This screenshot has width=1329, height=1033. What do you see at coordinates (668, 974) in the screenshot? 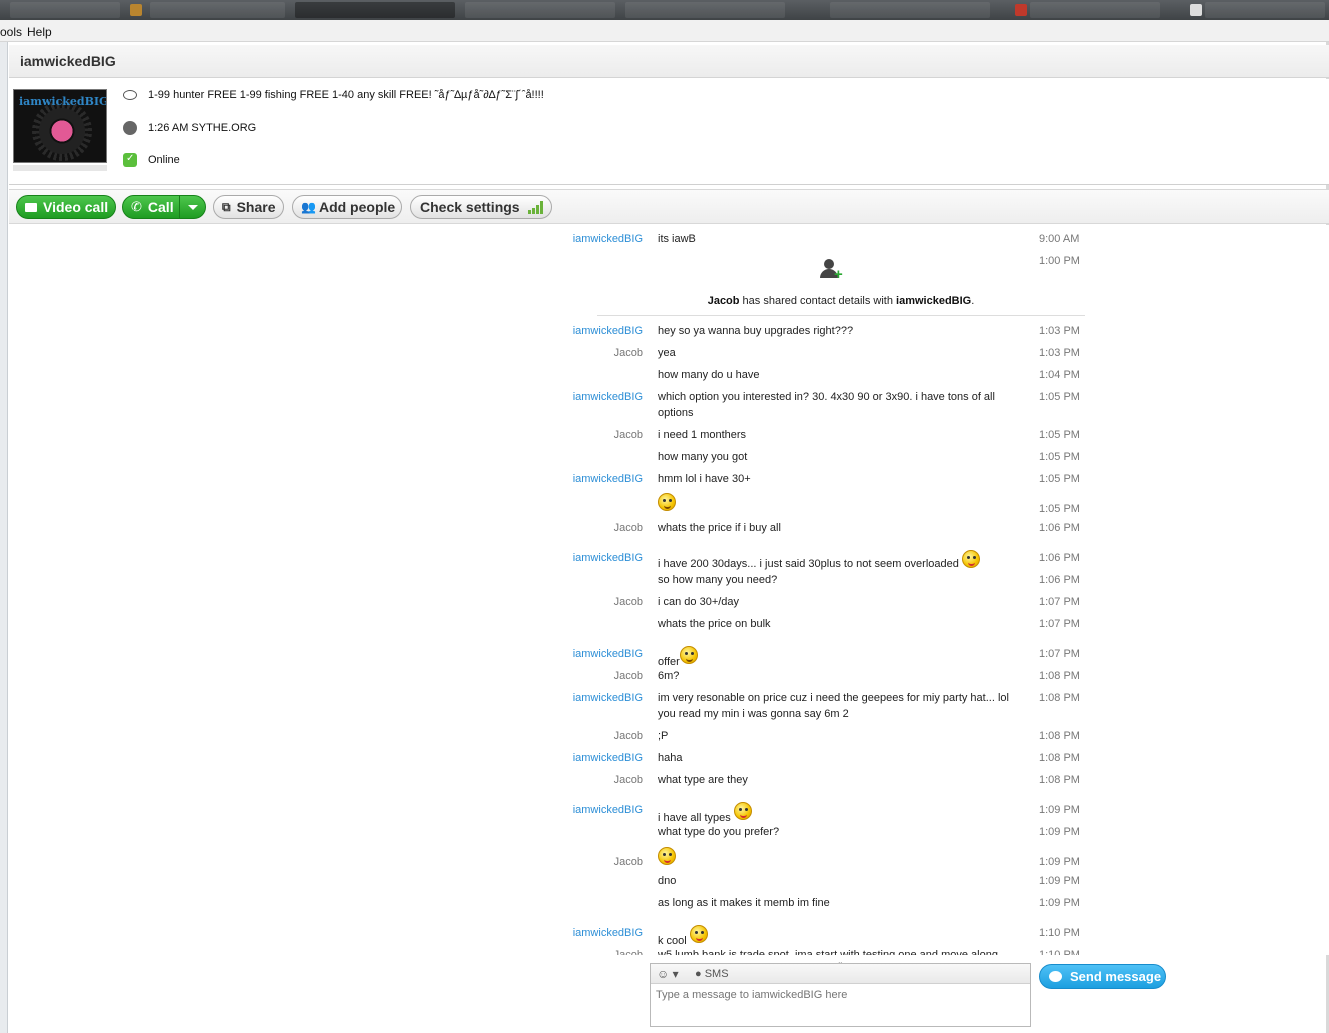
I see `emoticon-picker-button: ☺ ▾` at bounding box center [668, 974].